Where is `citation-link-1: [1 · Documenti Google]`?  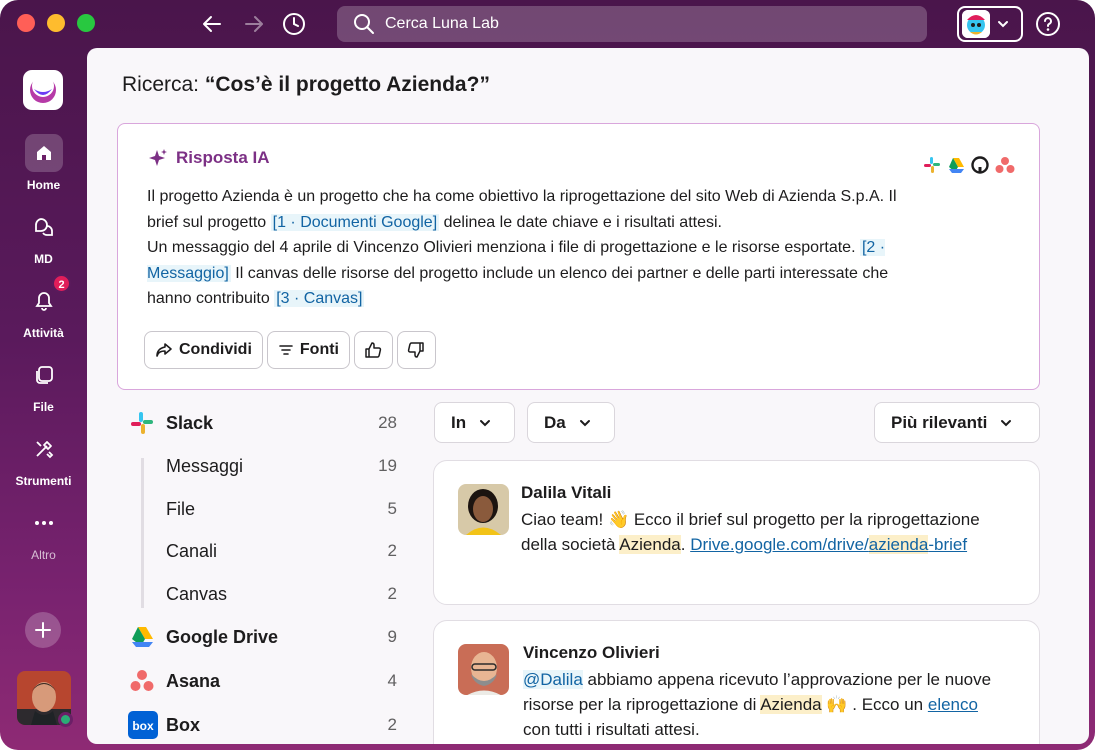 citation-link-1: [1 · Documenti Google] is located at coordinates (355, 222).